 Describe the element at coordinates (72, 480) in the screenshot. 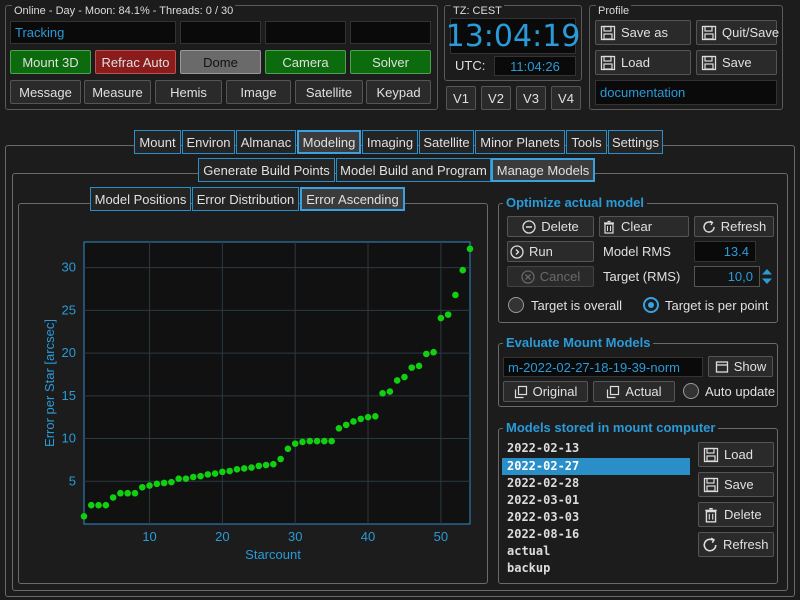

I see `y-tick-label: 5` at that location.